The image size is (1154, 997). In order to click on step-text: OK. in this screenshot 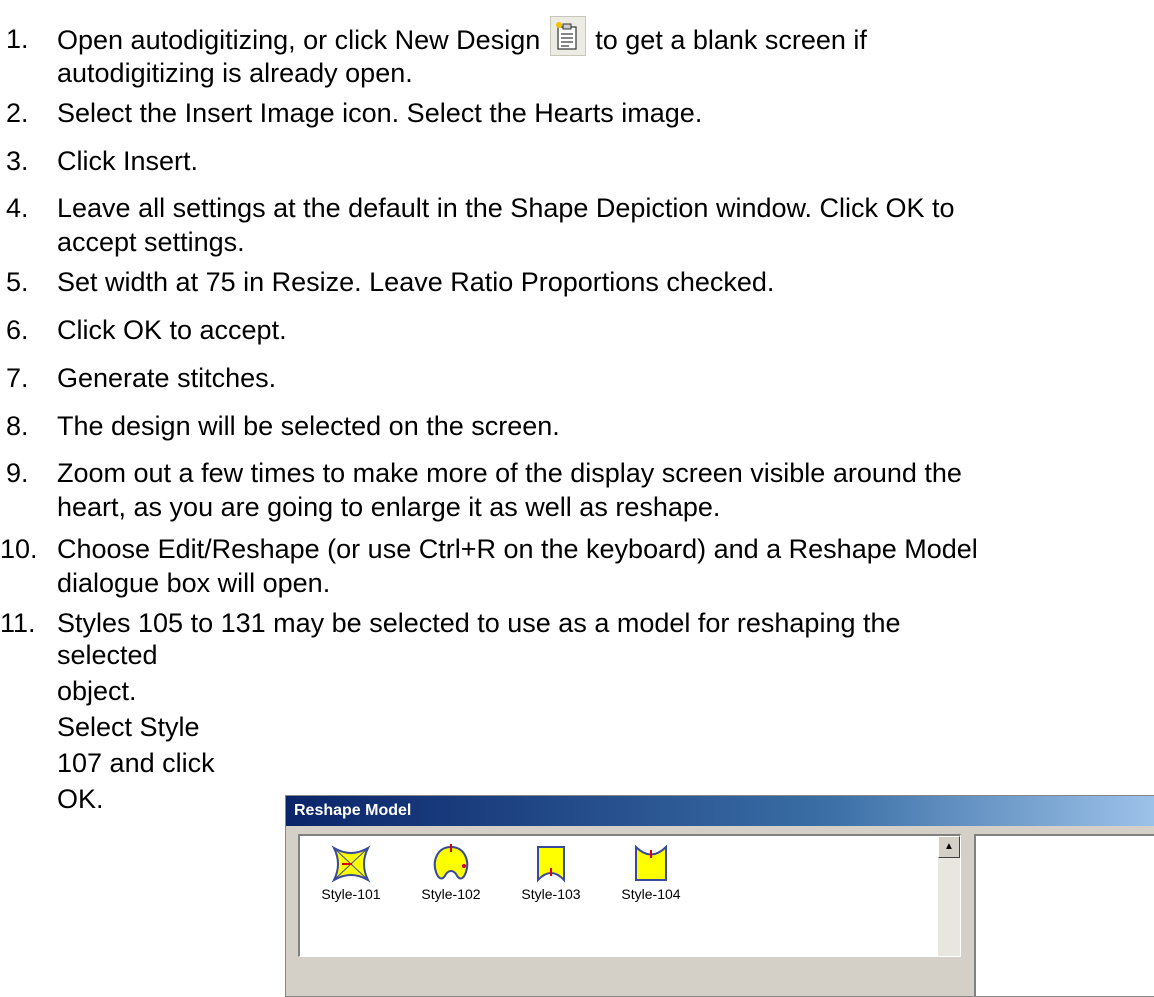, I will do `click(80, 799)`.